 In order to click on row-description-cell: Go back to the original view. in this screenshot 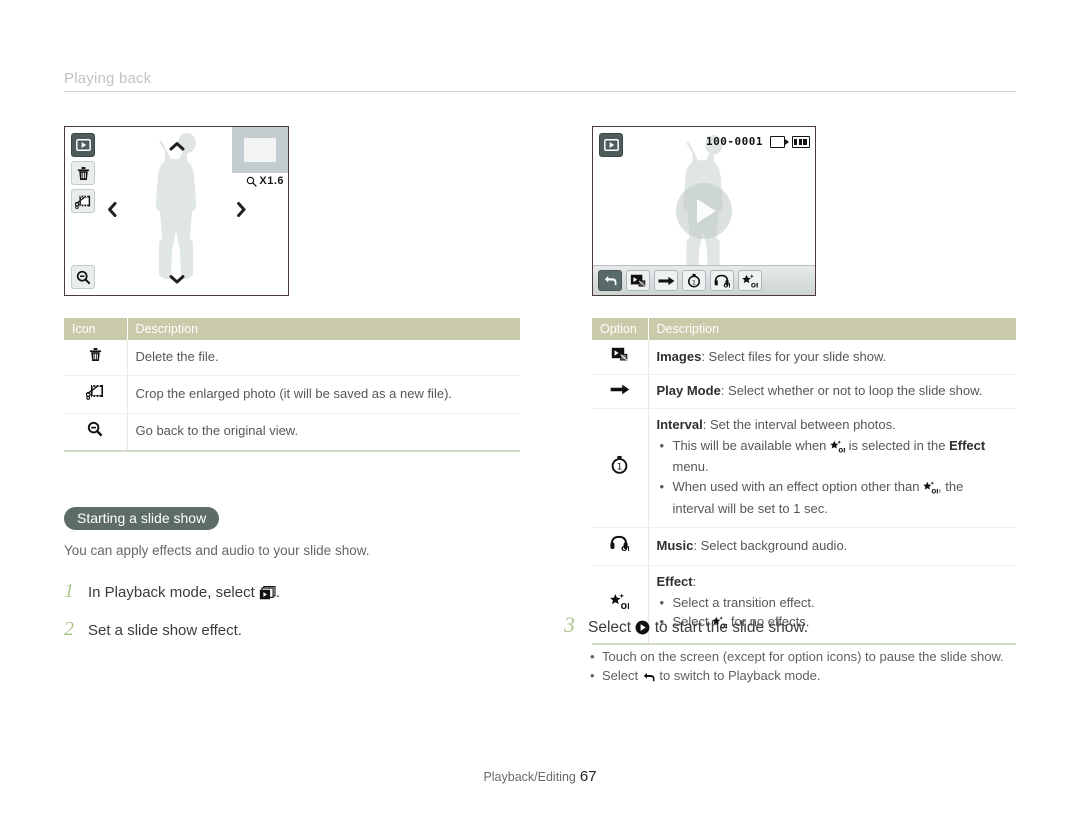, I will do `click(323, 432)`.